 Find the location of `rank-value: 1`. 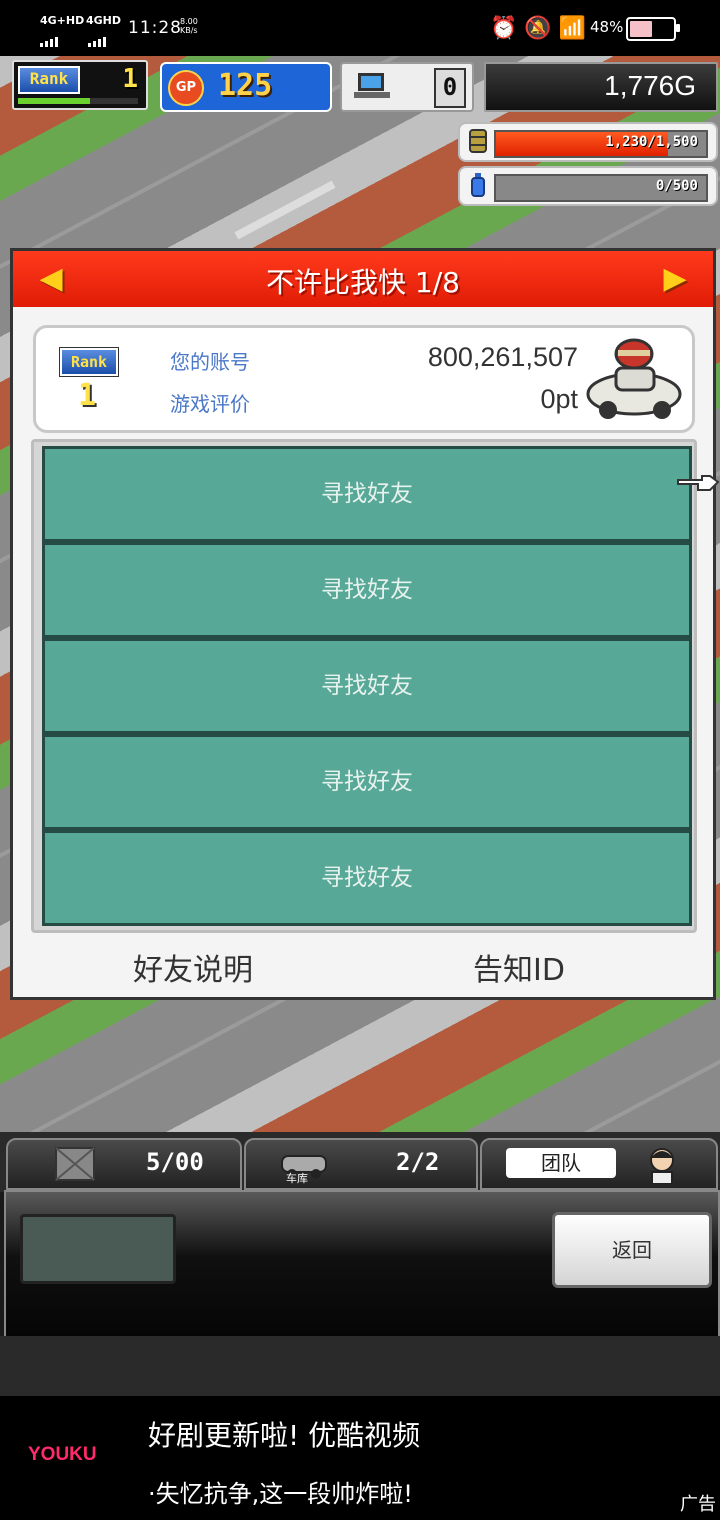

rank-value: 1 is located at coordinates (130, 79).